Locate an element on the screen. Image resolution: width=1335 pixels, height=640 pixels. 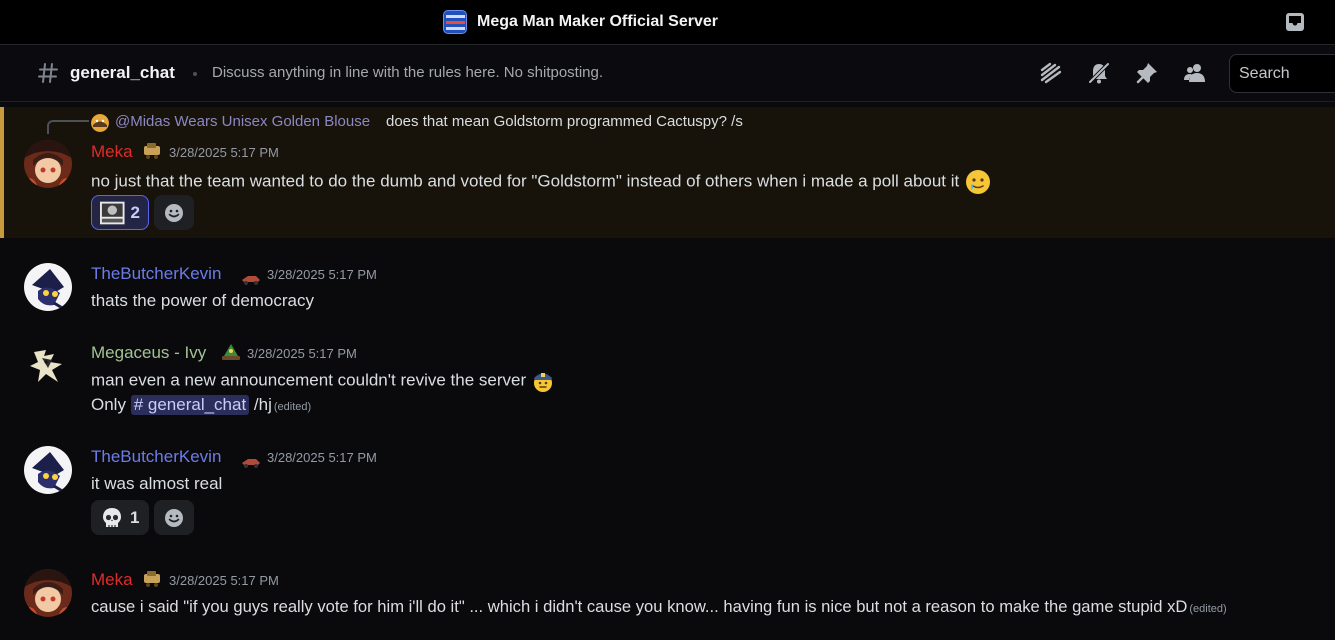
search-box is located at coordinates (1282, 73).